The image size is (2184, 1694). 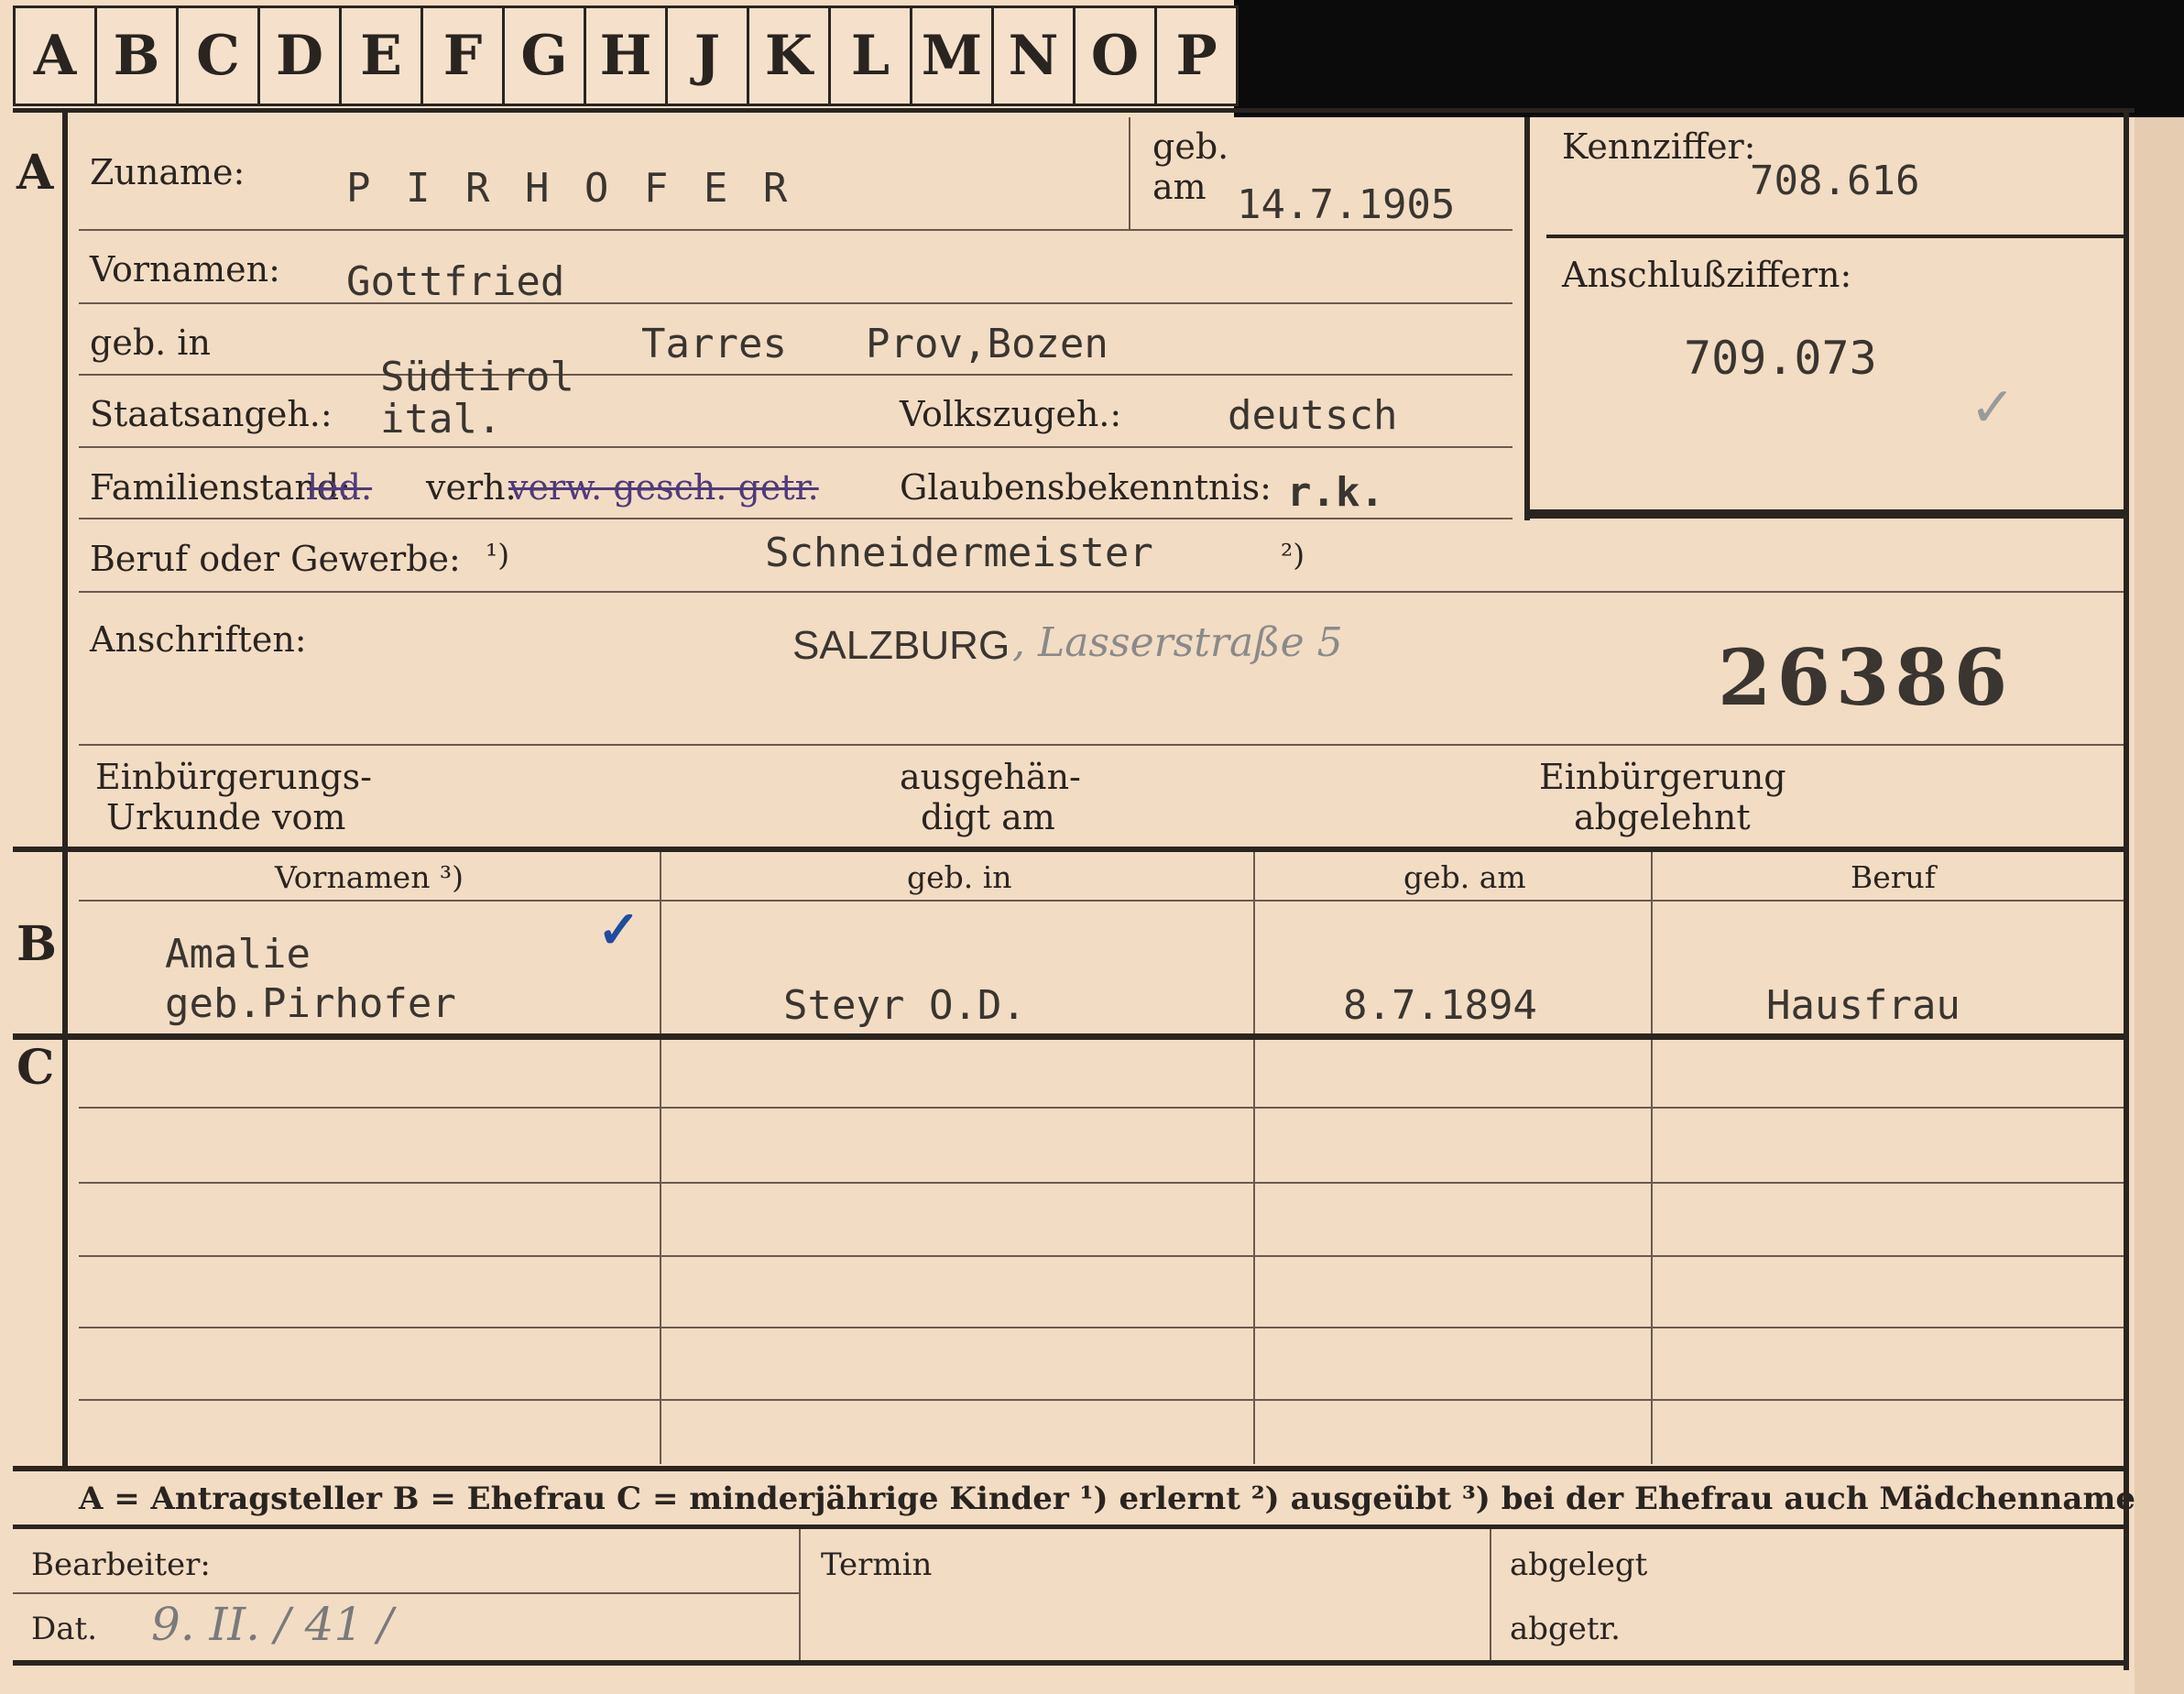 What do you see at coordinates (441, 419) in the screenshot?
I see `citizenship-value: ital.` at bounding box center [441, 419].